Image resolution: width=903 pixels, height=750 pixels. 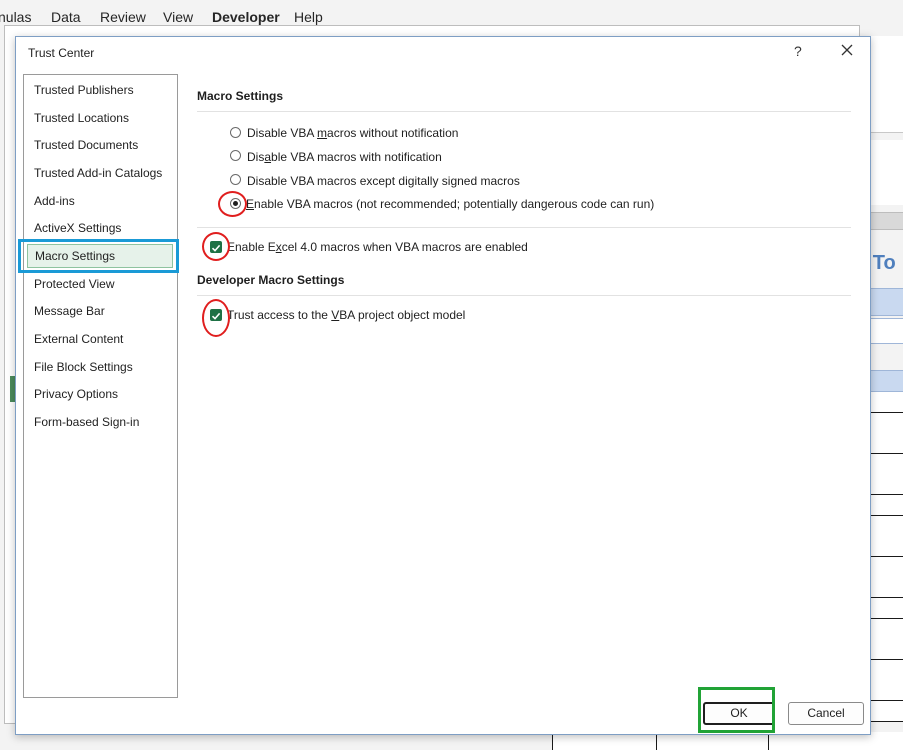 What do you see at coordinates (100, 311) in the screenshot?
I see `nav-item-message-bar: Message Bar` at bounding box center [100, 311].